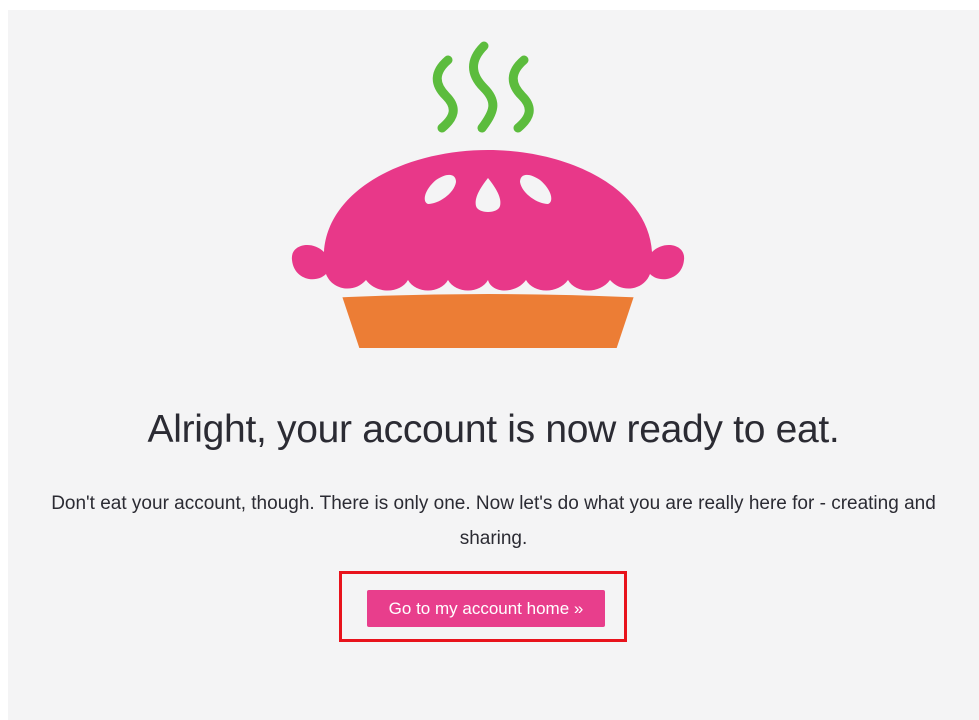 The width and height of the screenshot is (979, 720). What do you see at coordinates (483, 87) in the screenshot?
I see `steam-icon` at bounding box center [483, 87].